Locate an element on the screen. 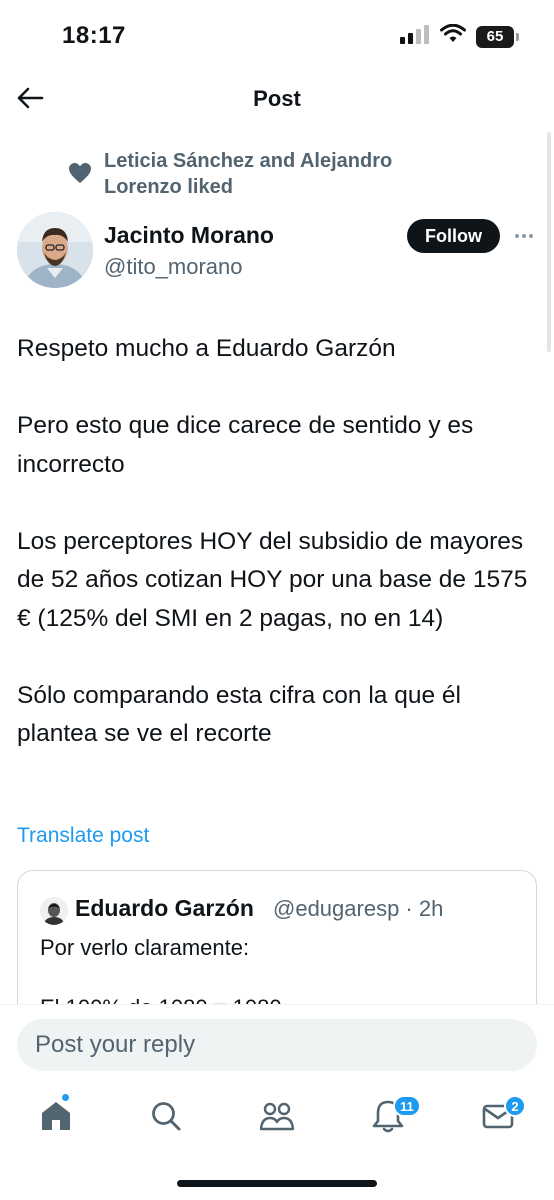 The width and height of the screenshot is (554, 1200). tab-home is located at coordinates (56, 1116).